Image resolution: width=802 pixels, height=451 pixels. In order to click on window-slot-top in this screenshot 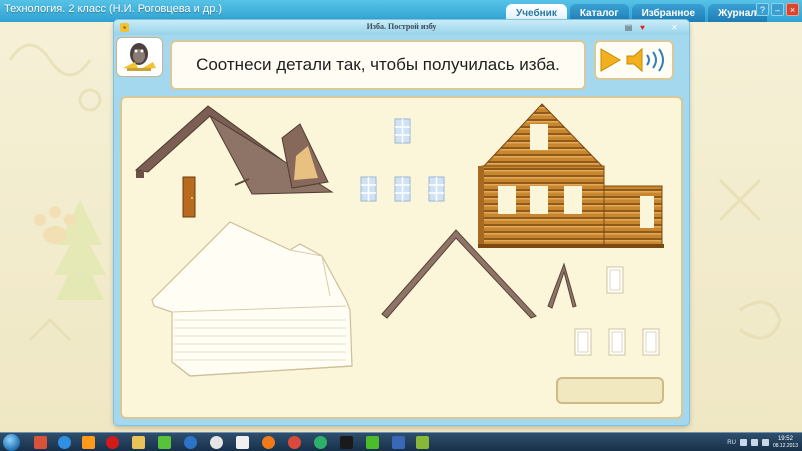, I will do `click(615, 280)`.